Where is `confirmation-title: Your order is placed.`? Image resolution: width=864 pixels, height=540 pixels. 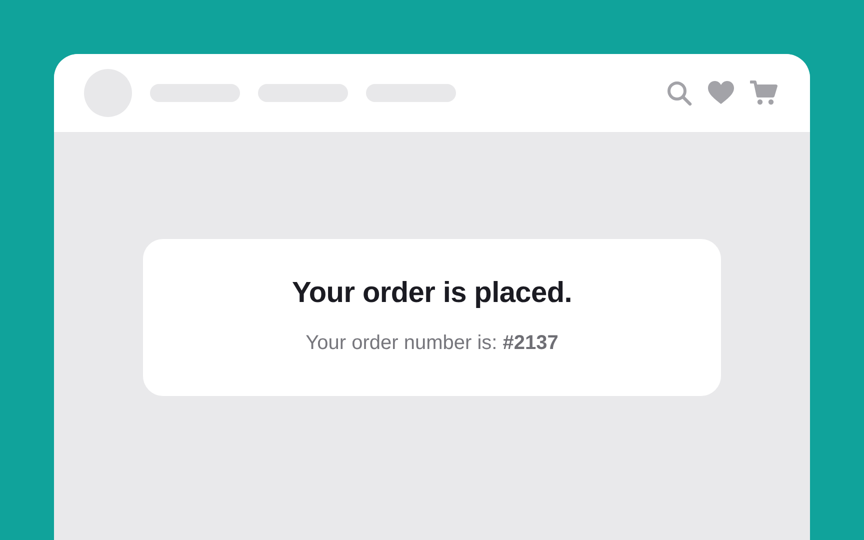 confirmation-title: Your order is placed. is located at coordinates (432, 293).